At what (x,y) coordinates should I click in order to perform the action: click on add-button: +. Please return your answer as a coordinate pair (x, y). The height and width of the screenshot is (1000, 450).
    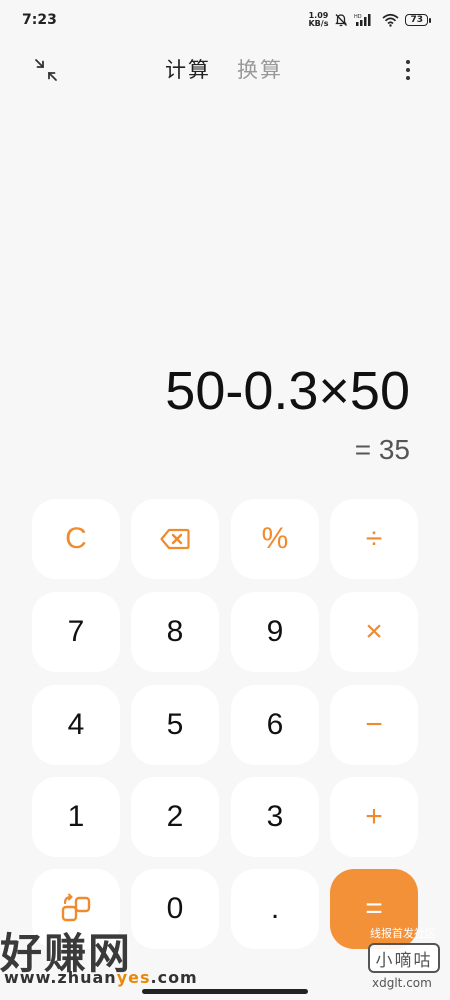
    Looking at the image, I should click on (374, 817).